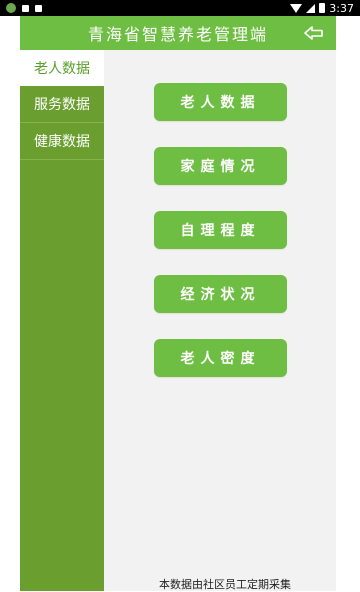 The width and height of the screenshot is (360, 592). What do you see at coordinates (322, 8) in the screenshot?
I see `battery-icon` at bounding box center [322, 8].